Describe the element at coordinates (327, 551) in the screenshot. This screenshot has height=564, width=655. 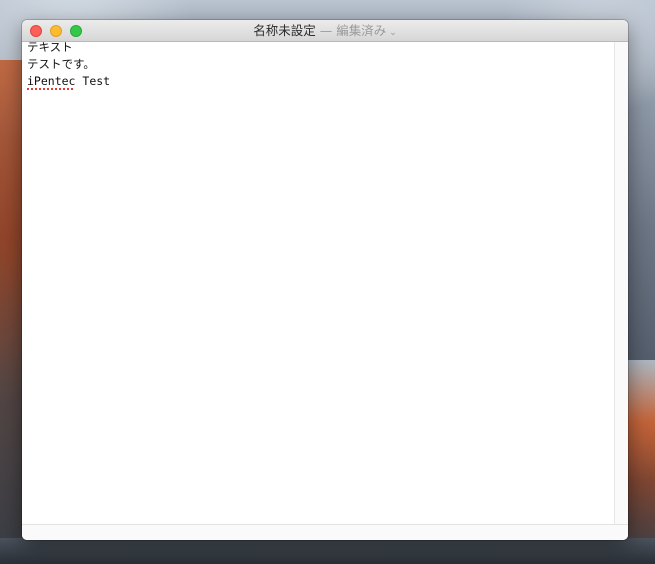
I see `desktop-valley` at that location.